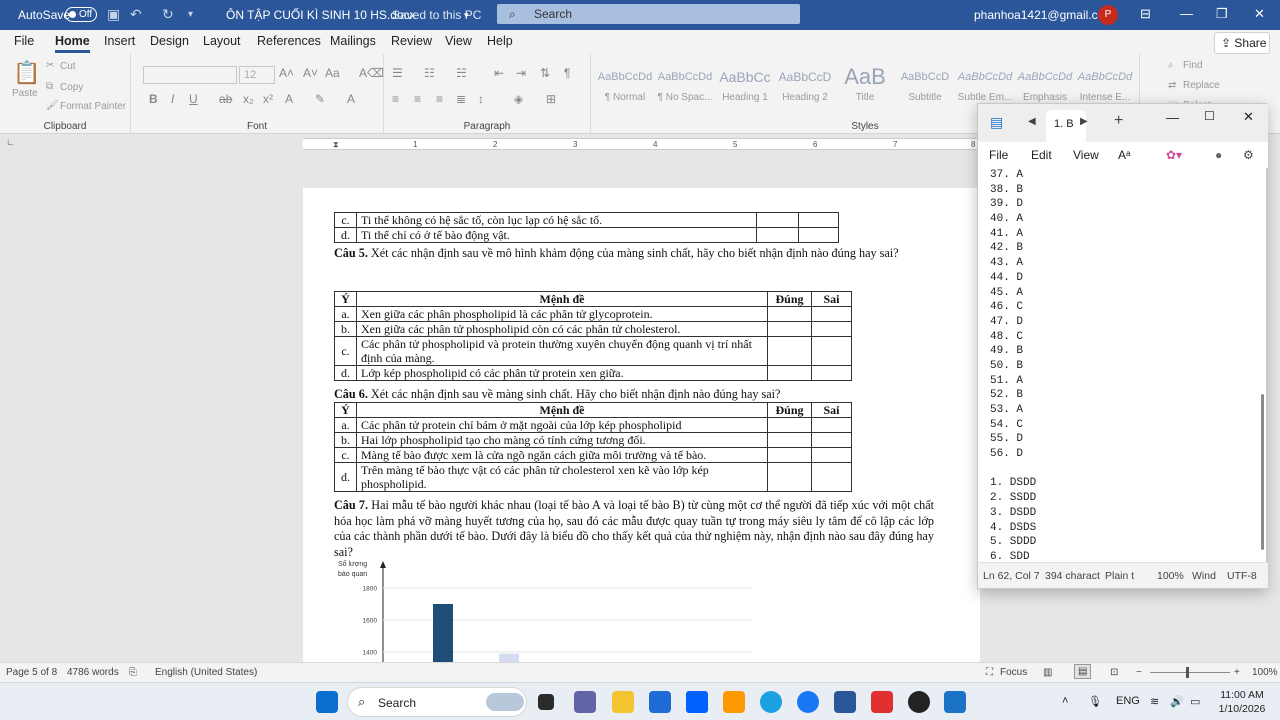 This screenshot has height=720, width=1280. Describe the element at coordinates (1139, 672) in the screenshot. I see `zoom-out-icon: −` at that location.